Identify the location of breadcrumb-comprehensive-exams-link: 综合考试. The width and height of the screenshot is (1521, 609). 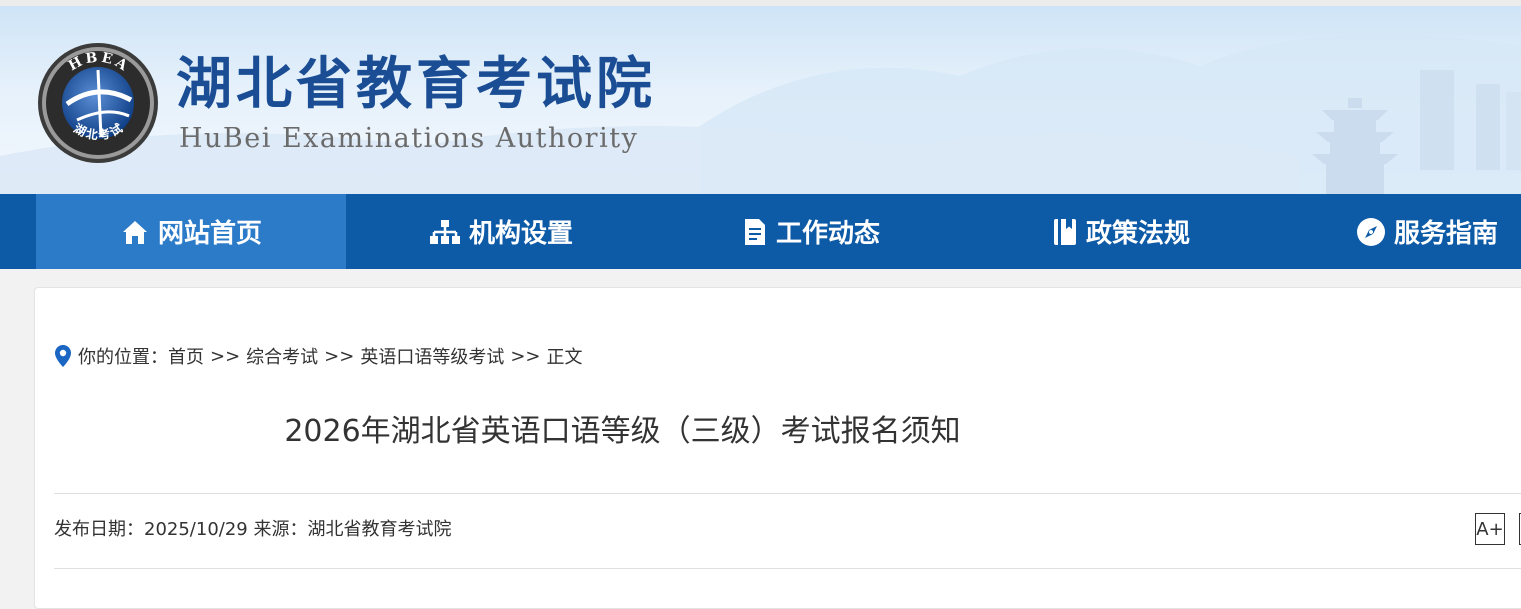
(282, 356).